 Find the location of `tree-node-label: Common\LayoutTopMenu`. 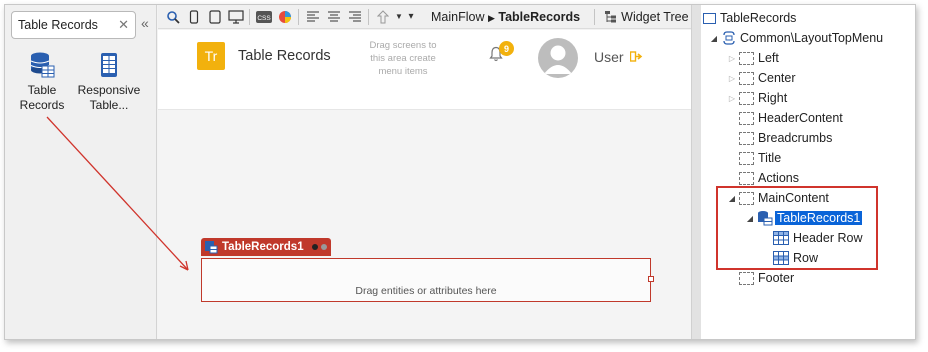

tree-node-label: Common\LayoutTopMenu is located at coordinates (812, 38).